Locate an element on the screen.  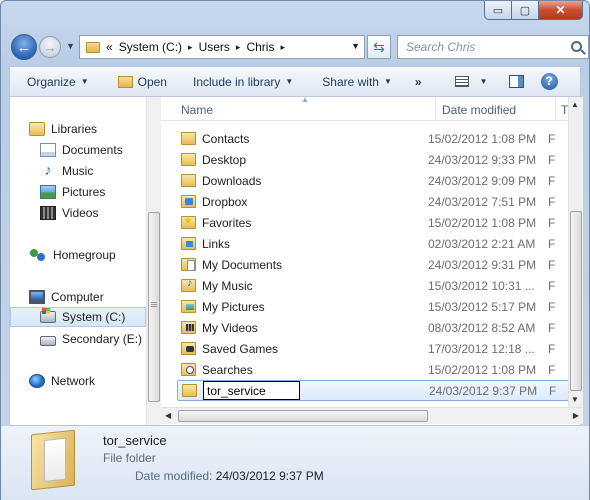
pictures-folder-icon is located at coordinates (188, 306).